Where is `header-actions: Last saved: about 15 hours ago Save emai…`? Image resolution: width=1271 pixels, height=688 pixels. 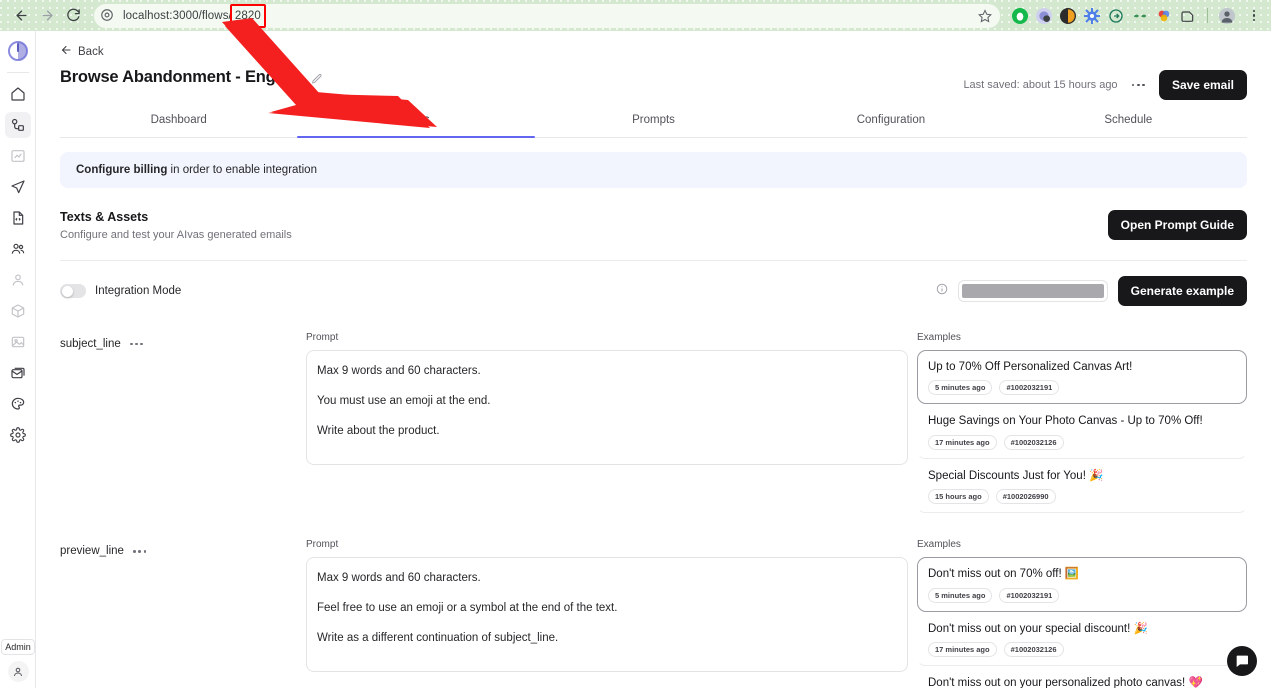 header-actions: Last saved: about 15 hours ago Save emai… is located at coordinates (1105, 84).